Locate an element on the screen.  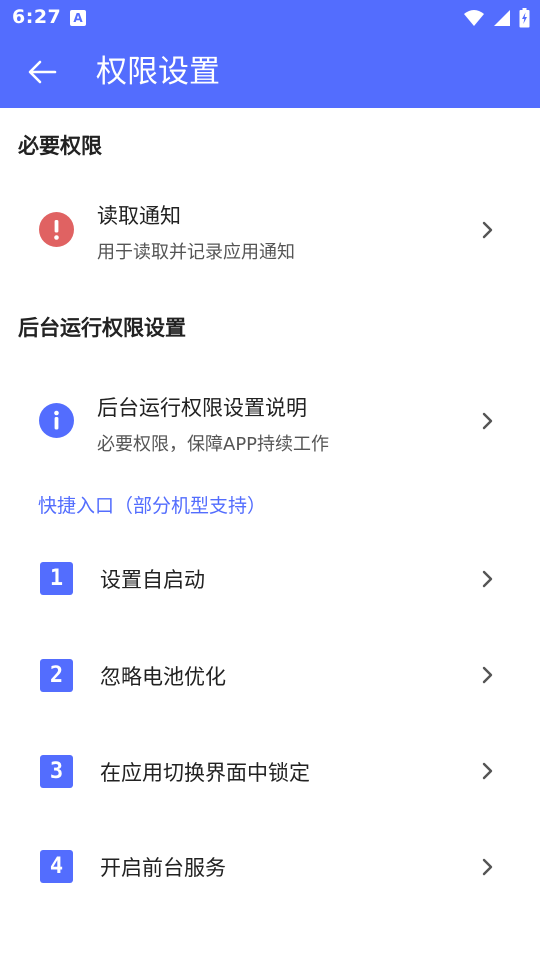
app-bar: 6:27 A 权限设置 is located at coordinates (270, 54).